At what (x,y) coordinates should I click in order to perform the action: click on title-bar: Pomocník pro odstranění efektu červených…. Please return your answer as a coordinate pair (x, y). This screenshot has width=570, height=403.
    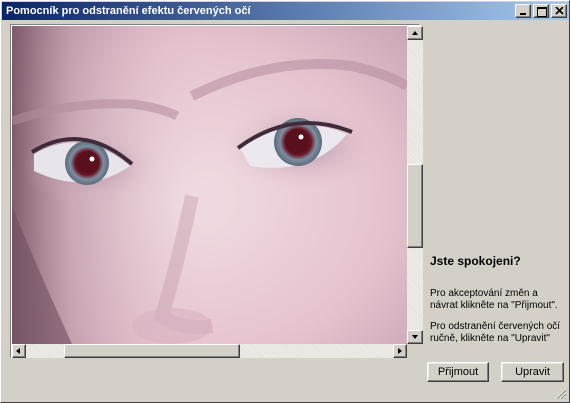
    Looking at the image, I should click on (285, 11).